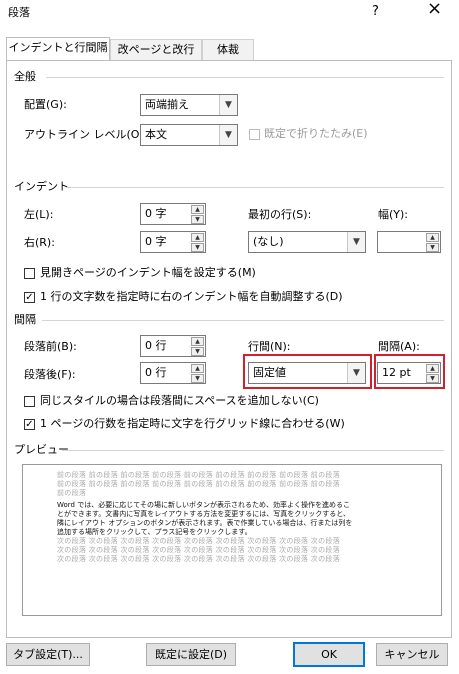 The height and width of the screenshot is (674, 459). What do you see at coordinates (29, 424) in the screenshot?
I see `snap-grid-checkbox: ✓` at bounding box center [29, 424].